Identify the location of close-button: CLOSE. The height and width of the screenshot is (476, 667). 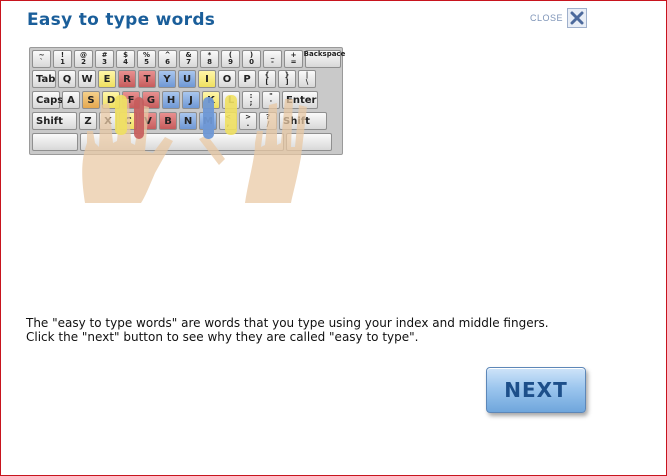
(559, 18).